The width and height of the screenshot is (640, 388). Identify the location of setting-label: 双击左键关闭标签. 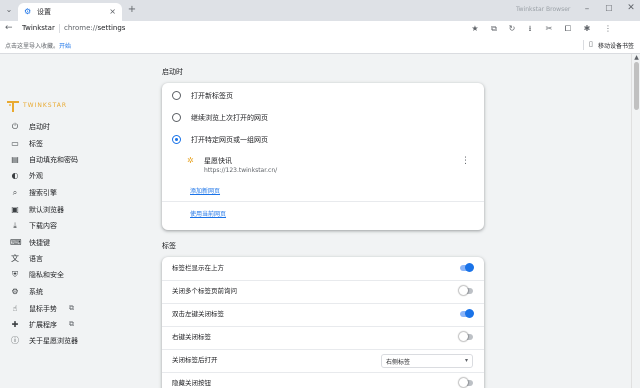
(198, 314).